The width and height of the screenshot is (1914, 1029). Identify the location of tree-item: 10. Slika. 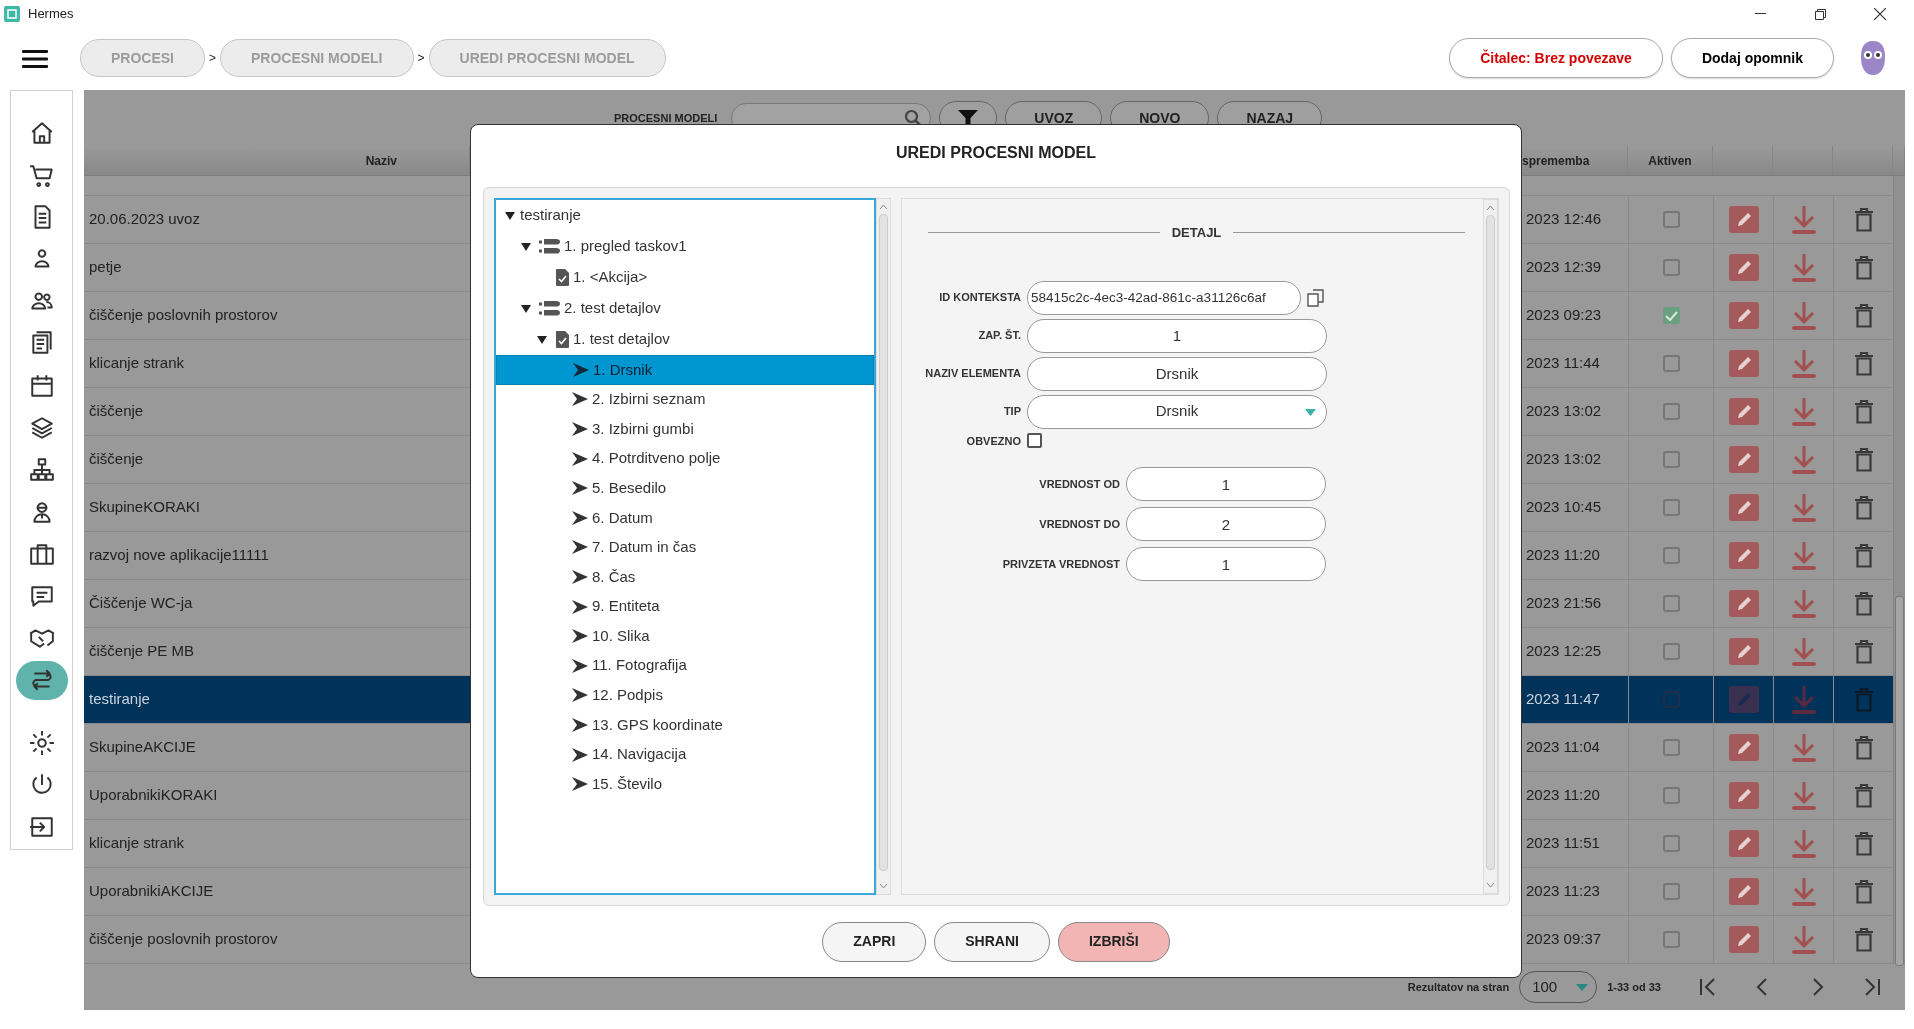
(685, 636).